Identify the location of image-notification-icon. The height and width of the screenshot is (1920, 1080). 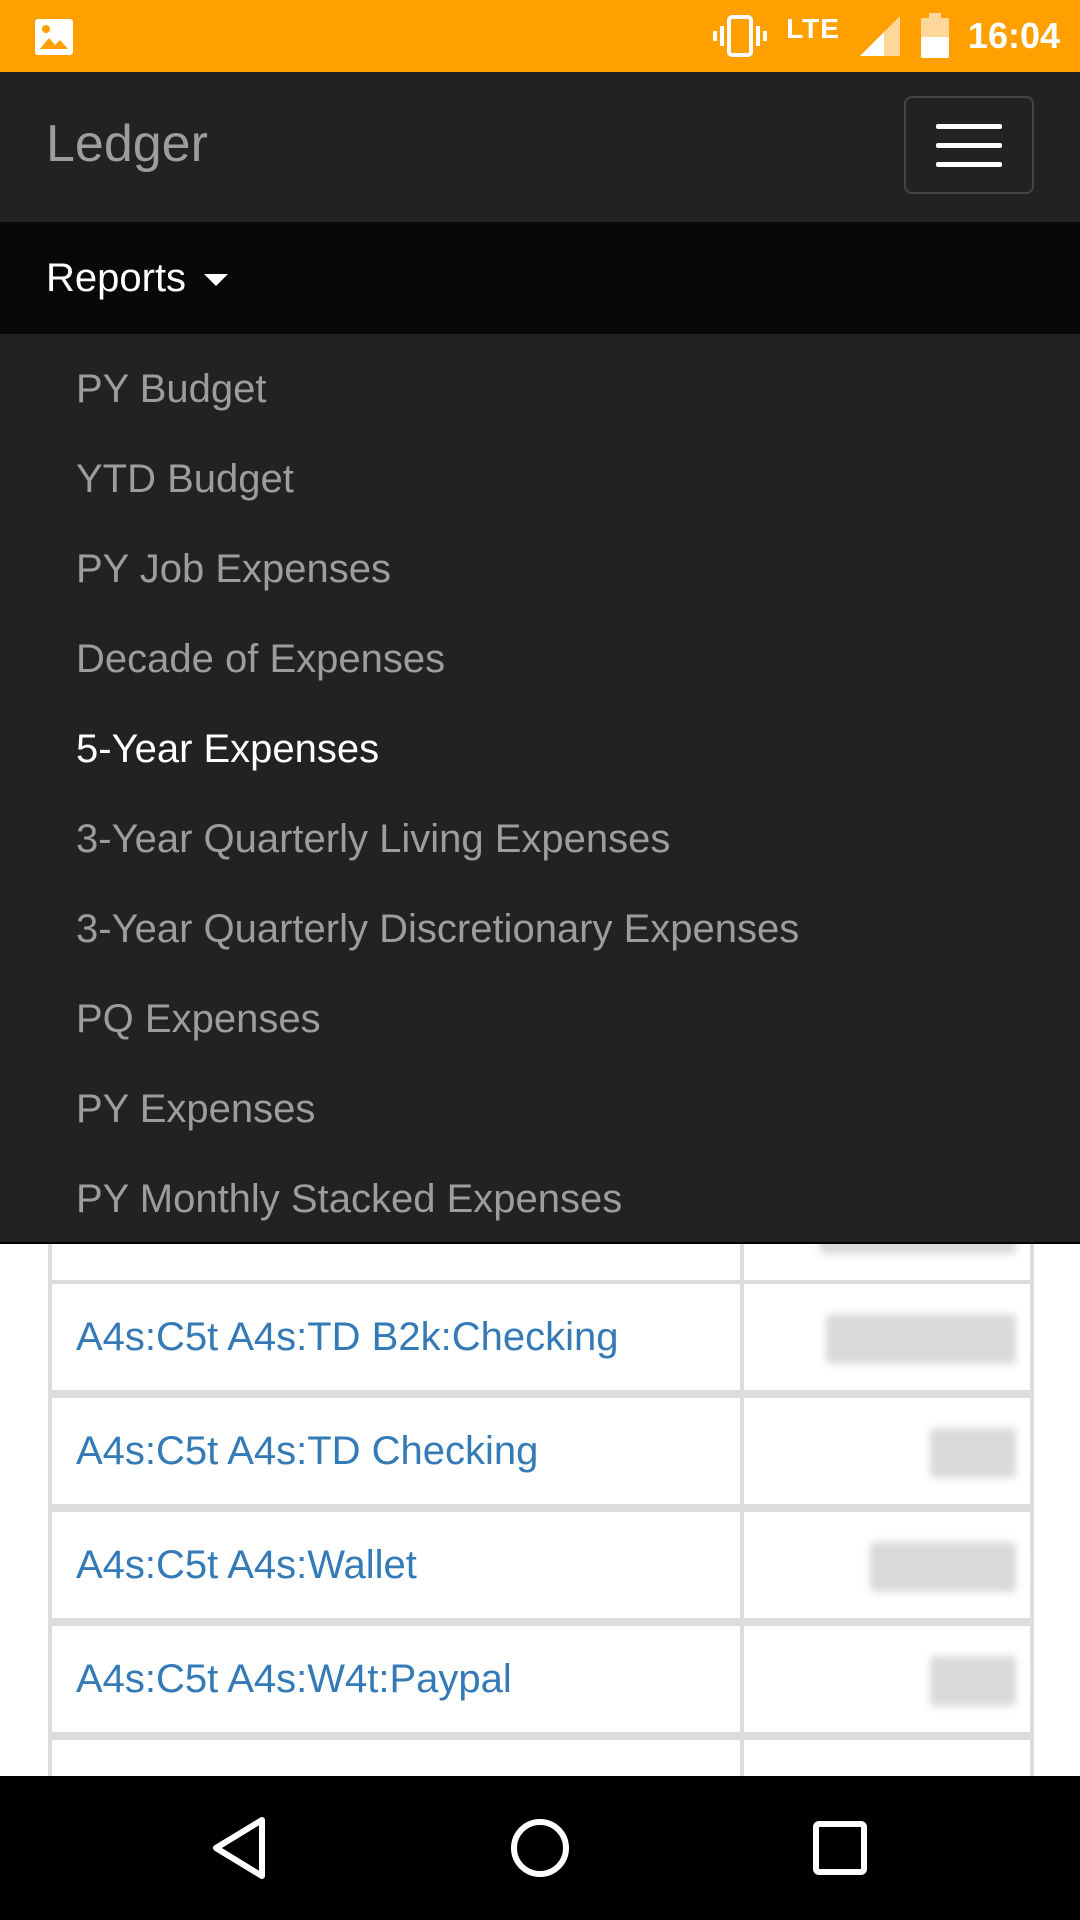
(54, 37).